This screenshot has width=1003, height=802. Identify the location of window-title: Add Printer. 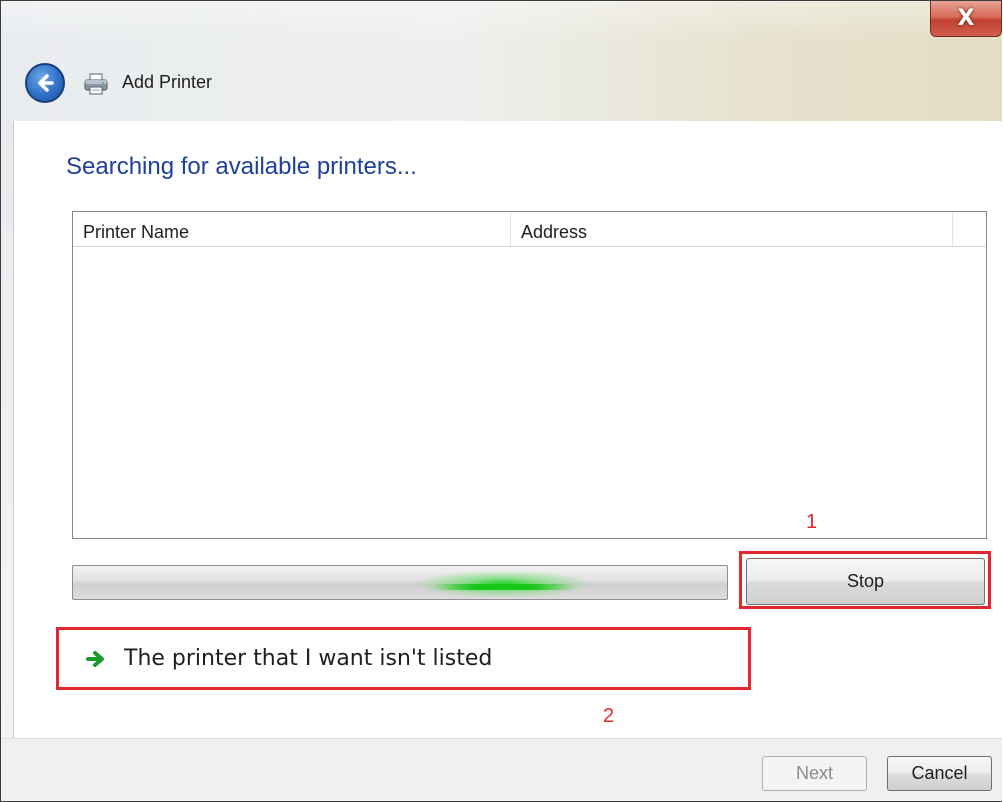
(167, 82).